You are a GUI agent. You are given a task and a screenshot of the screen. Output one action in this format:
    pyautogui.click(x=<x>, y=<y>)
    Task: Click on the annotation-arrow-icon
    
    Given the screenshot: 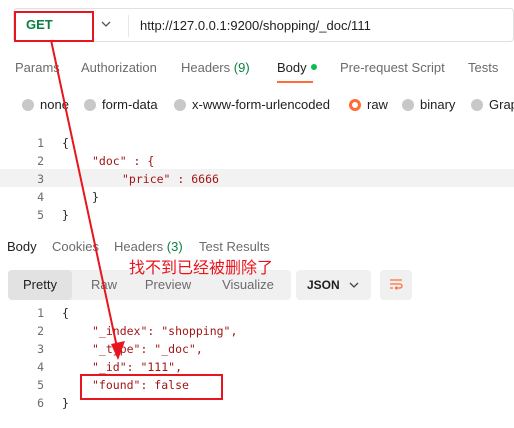 What is the action you would take?
    pyautogui.click(x=87, y=199)
    